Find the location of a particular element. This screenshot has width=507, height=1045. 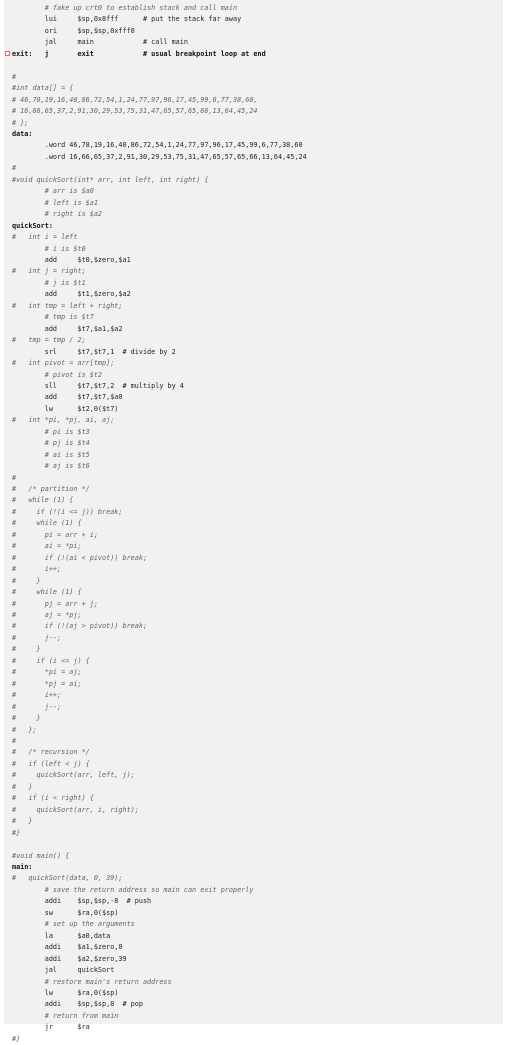

code-line: sw $ra,0($sp) is located at coordinates (159, 913).